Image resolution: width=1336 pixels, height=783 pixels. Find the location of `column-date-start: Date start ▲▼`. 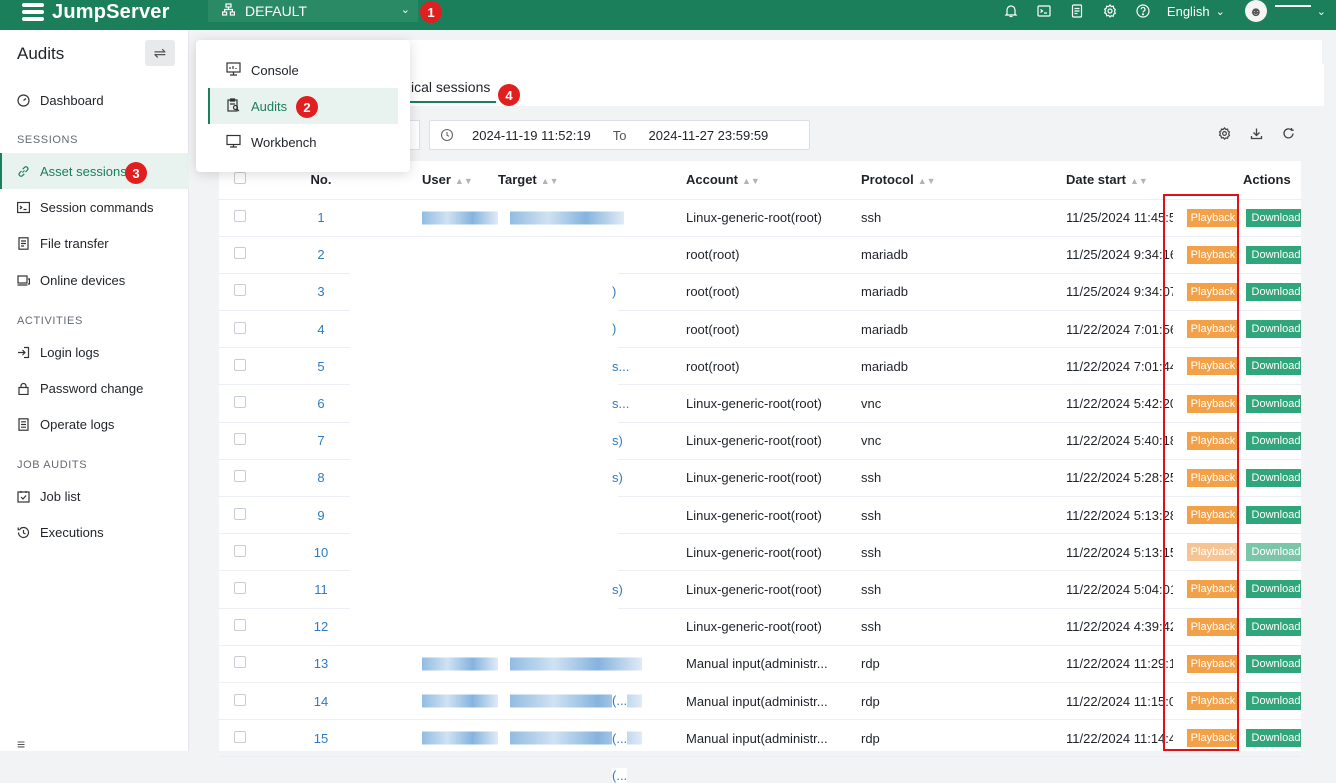

column-date-start: Date start ▲▼ is located at coordinates (1097, 180).